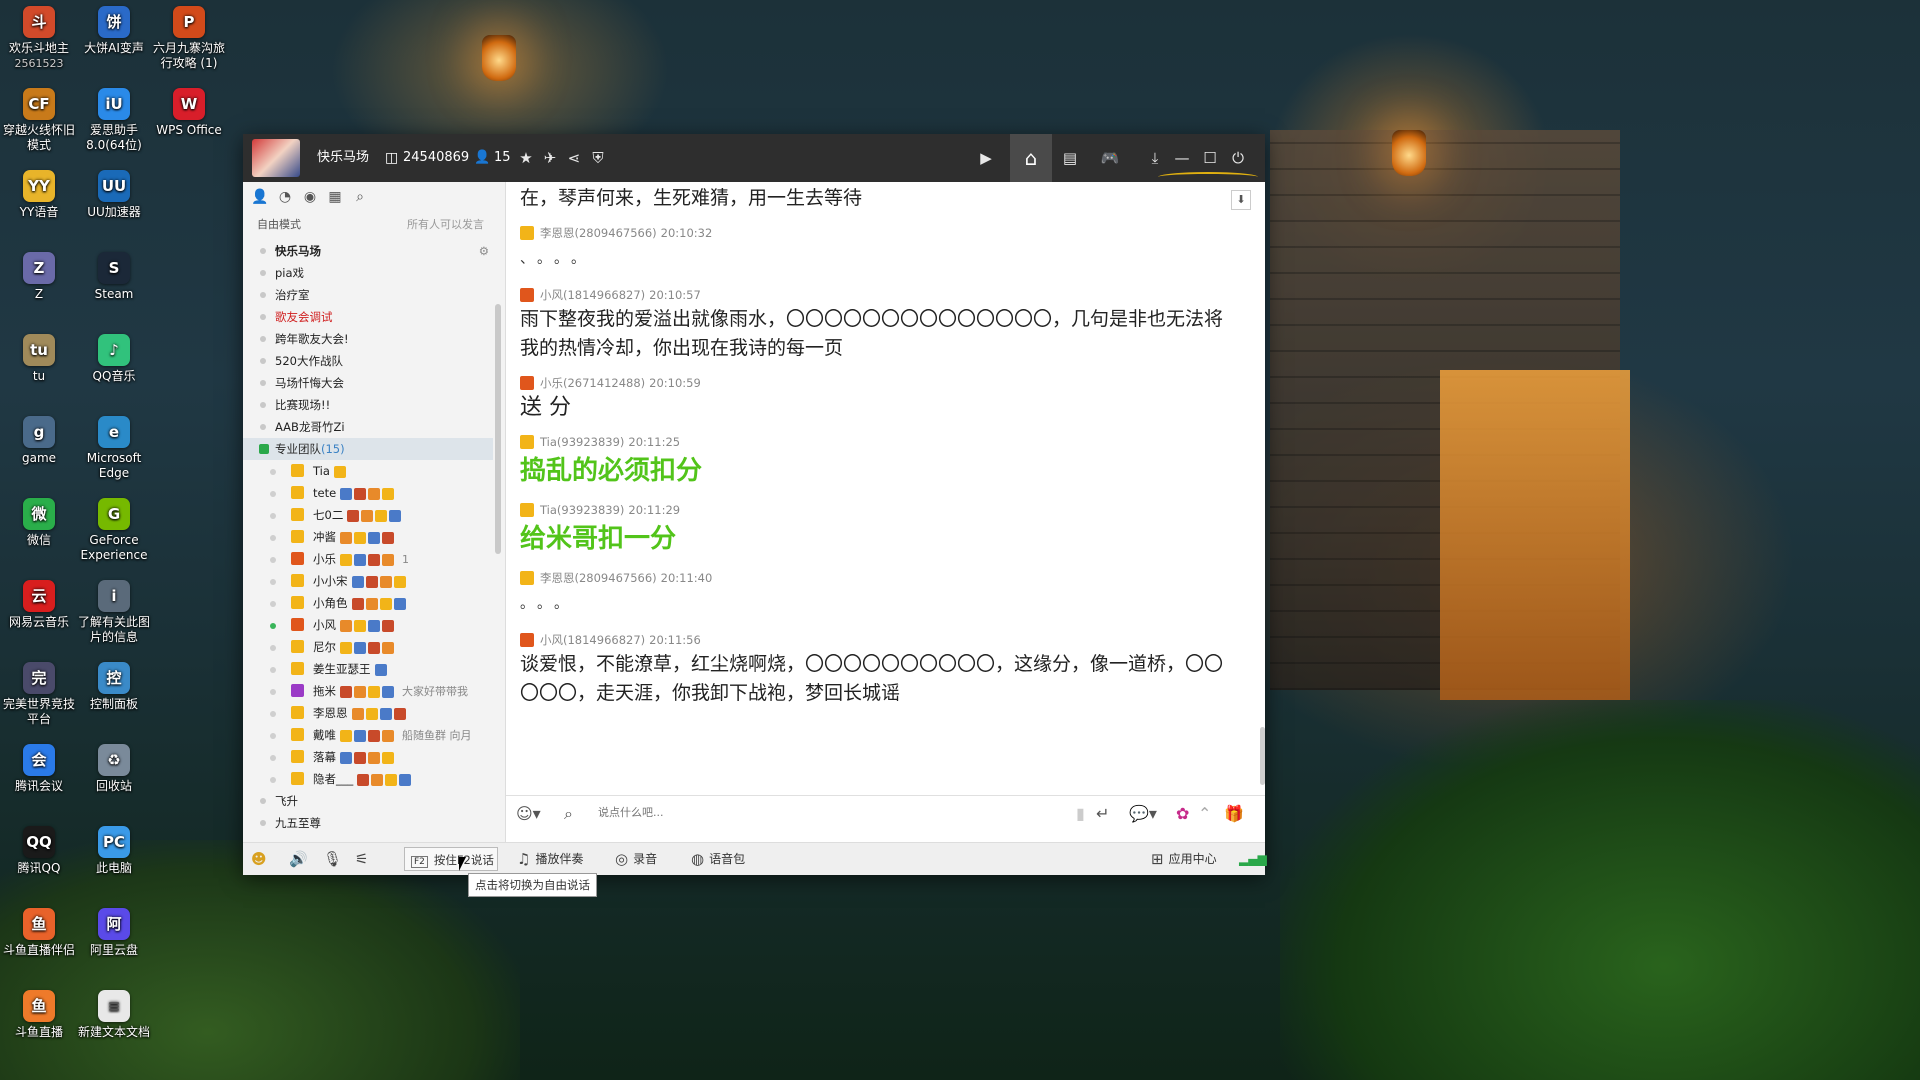 The image size is (1920, 1080). I want to click on member-row: 李恩恩, so click(368, 713).